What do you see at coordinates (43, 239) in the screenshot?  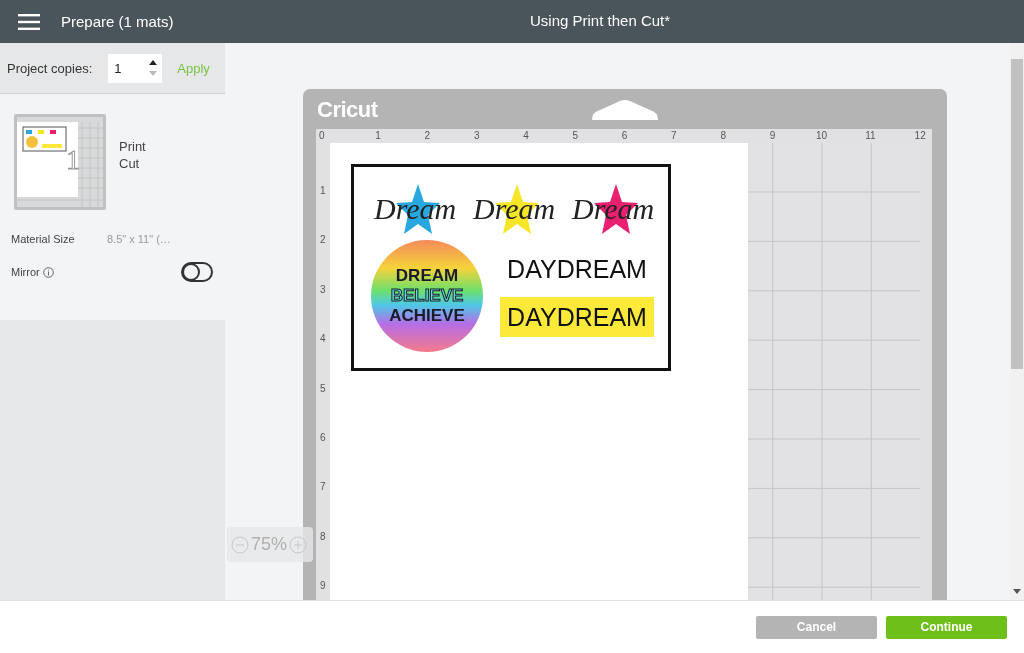 I see `material-size-label: Material Size` at bounding box center [43, 239].